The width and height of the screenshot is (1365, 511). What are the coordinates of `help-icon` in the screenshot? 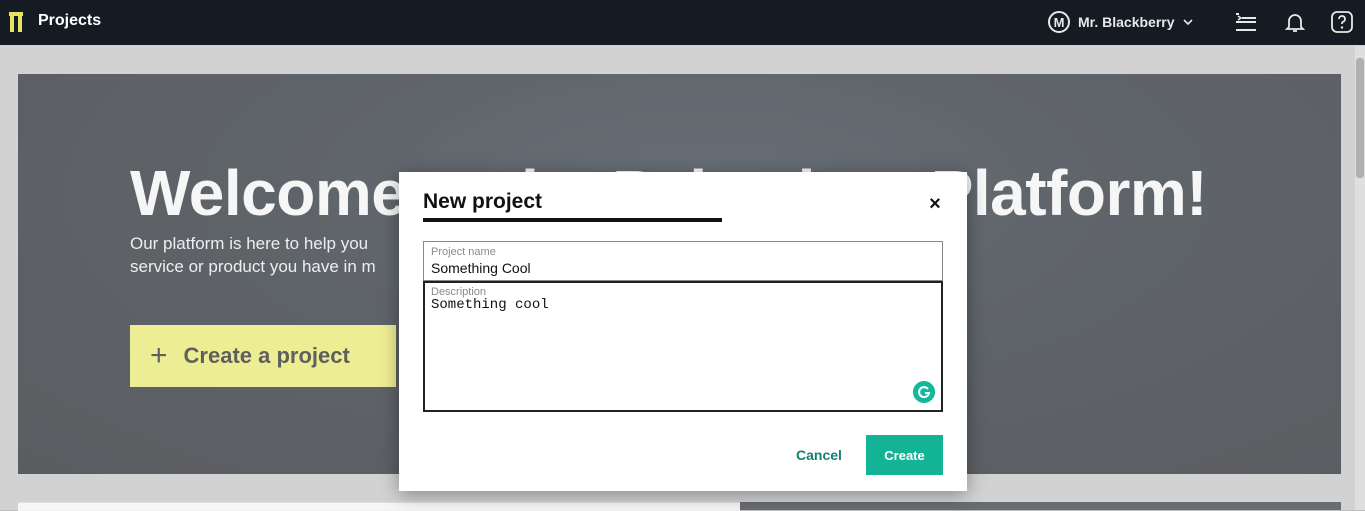 It's located at (1342, 22).